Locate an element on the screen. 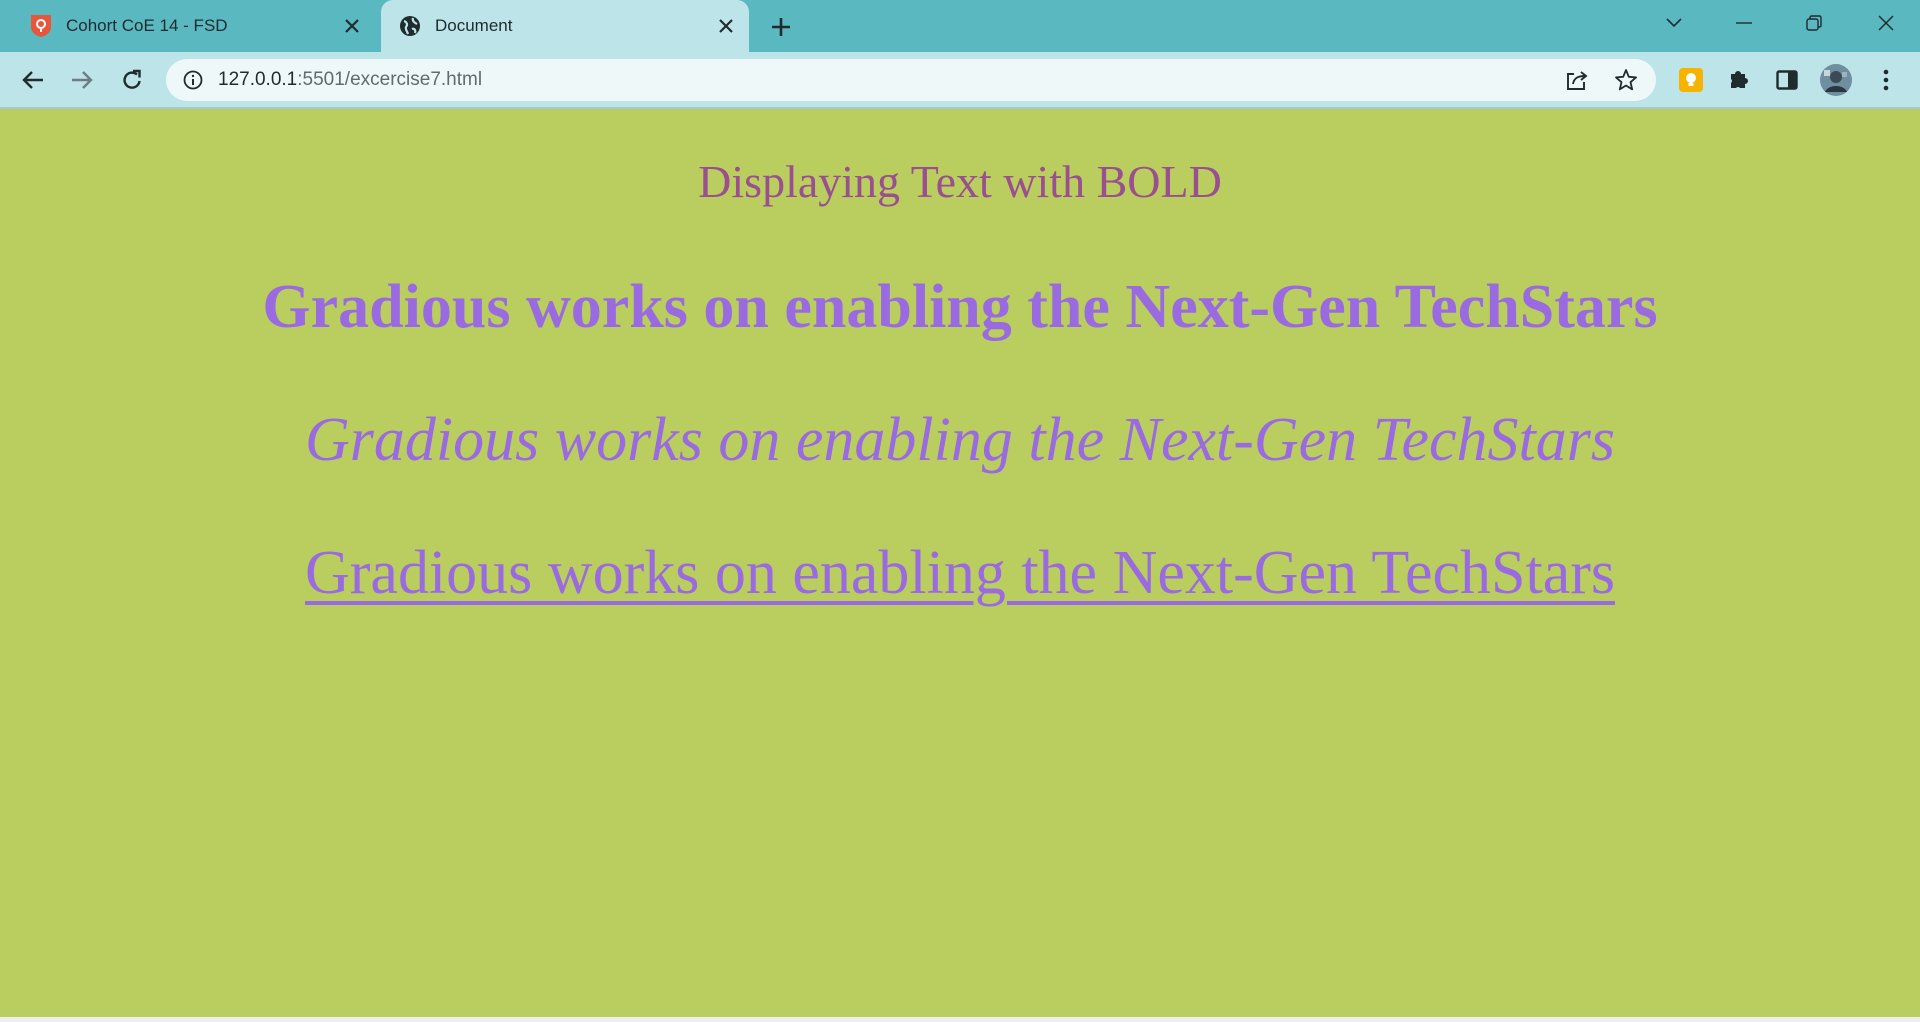 This screenshot has height=1022, width=1920. tab-title: Cohort CoE 14 - FSD is located at coordinates (147, 25).